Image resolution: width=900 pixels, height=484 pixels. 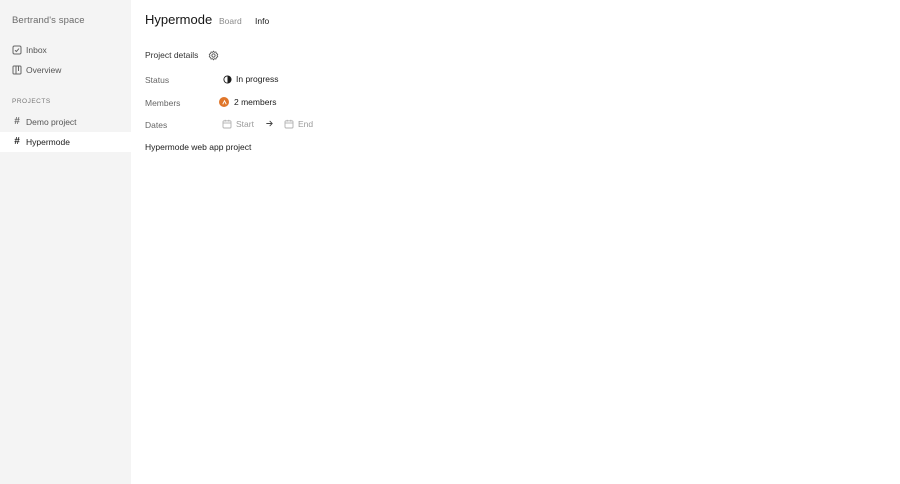 I want to click on sidebar-item-label: Inbox, so click(x=36, y=50).